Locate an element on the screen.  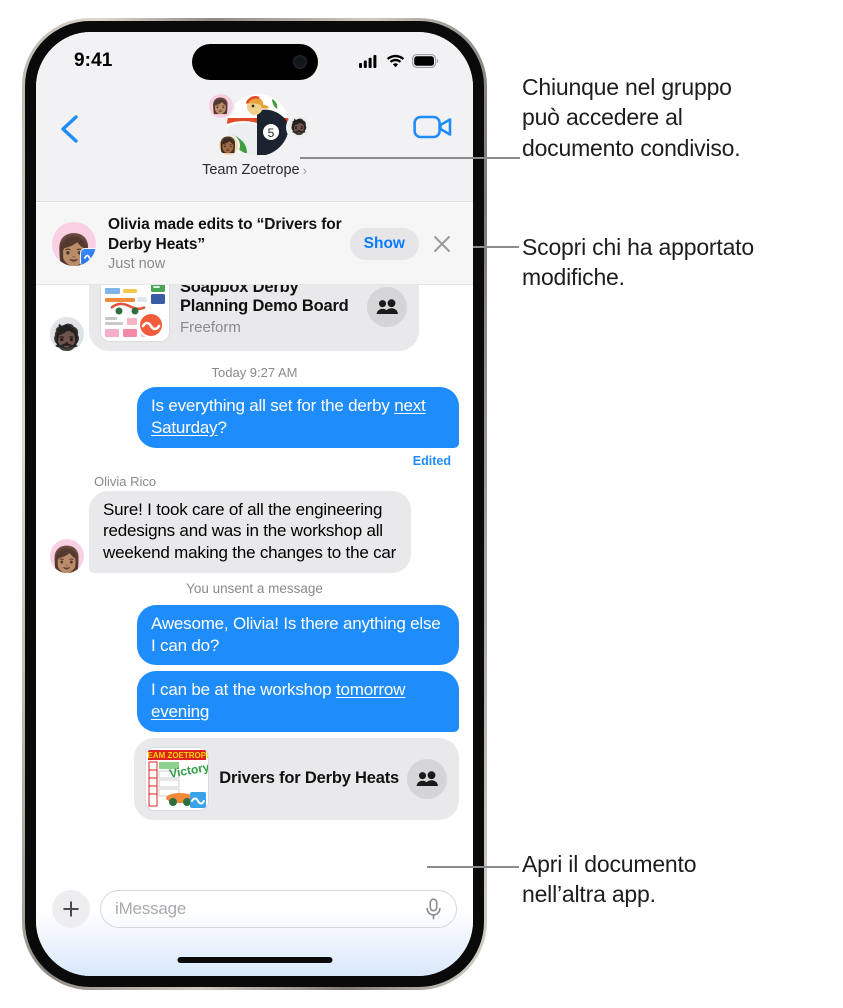
callout-3-line-1: Apri il documento is located at coordinates (609, 864).